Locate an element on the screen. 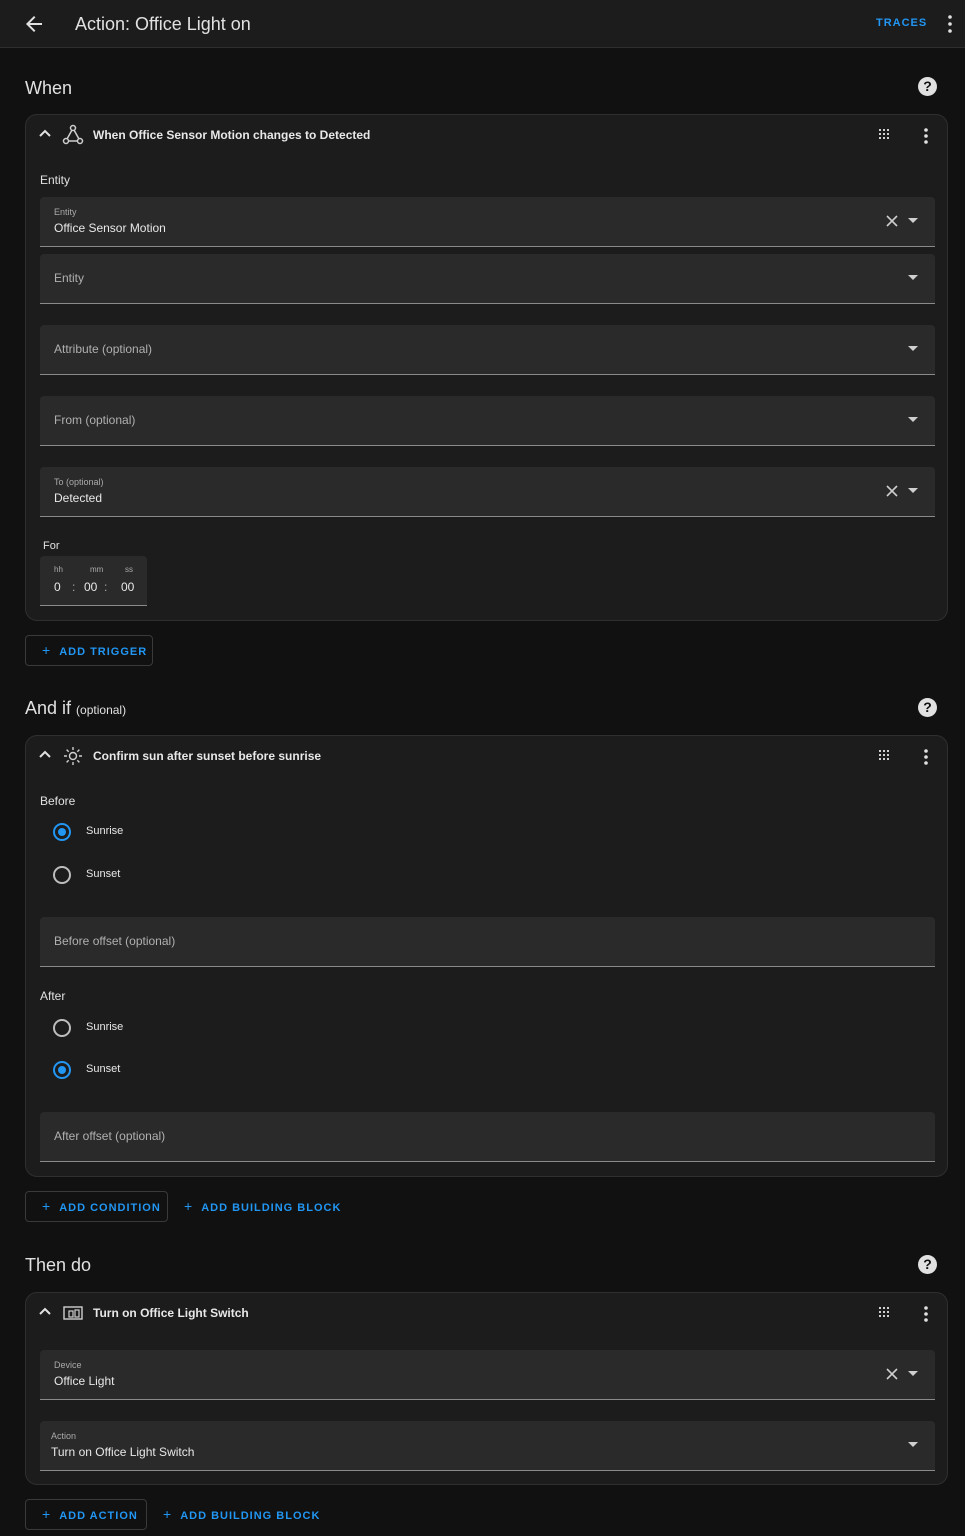 The height and width of the screenshot is (1536, 965). after-offset-field: After offset (optional) is located at coordinates (487, 1137).